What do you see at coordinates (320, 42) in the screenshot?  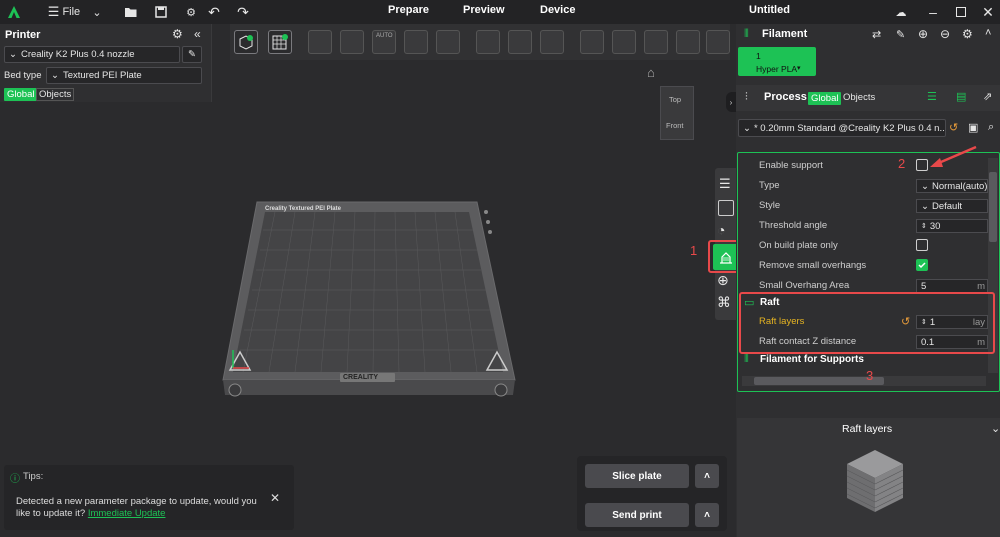 I see `orient-tool` at bounding box center [320, 42].